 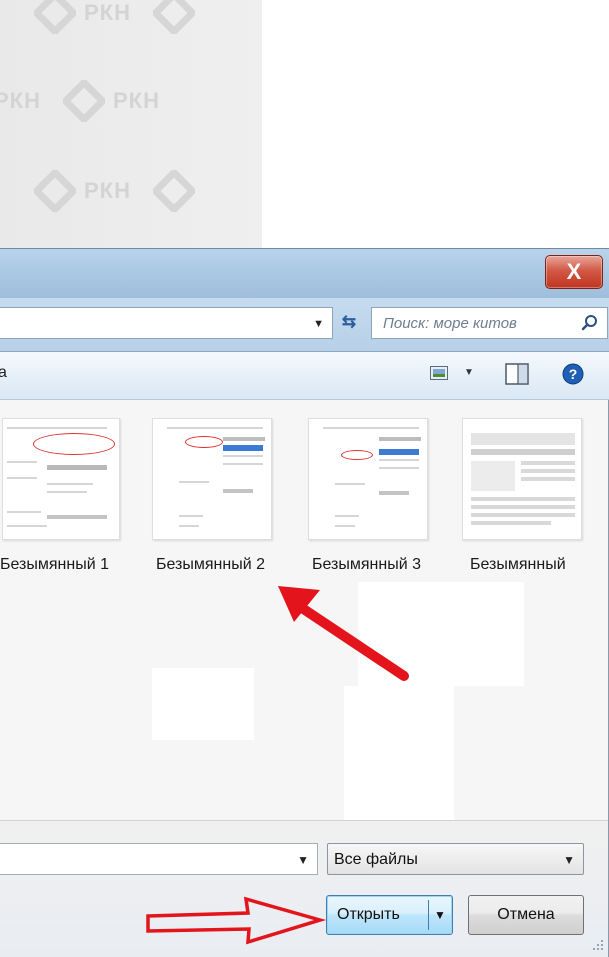 What do you see at coordinates (3, 373) in the screenshot?
I see `toolbar-truncated-label: а` at bounding box center [3, 373].